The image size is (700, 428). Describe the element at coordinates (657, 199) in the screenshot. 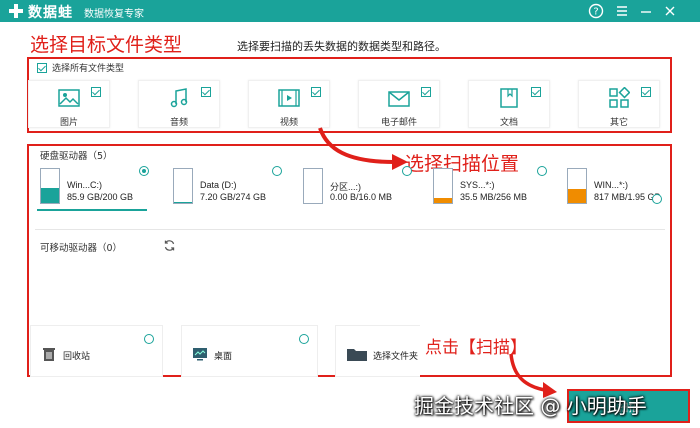

I see `drive-win-radio` at that location.